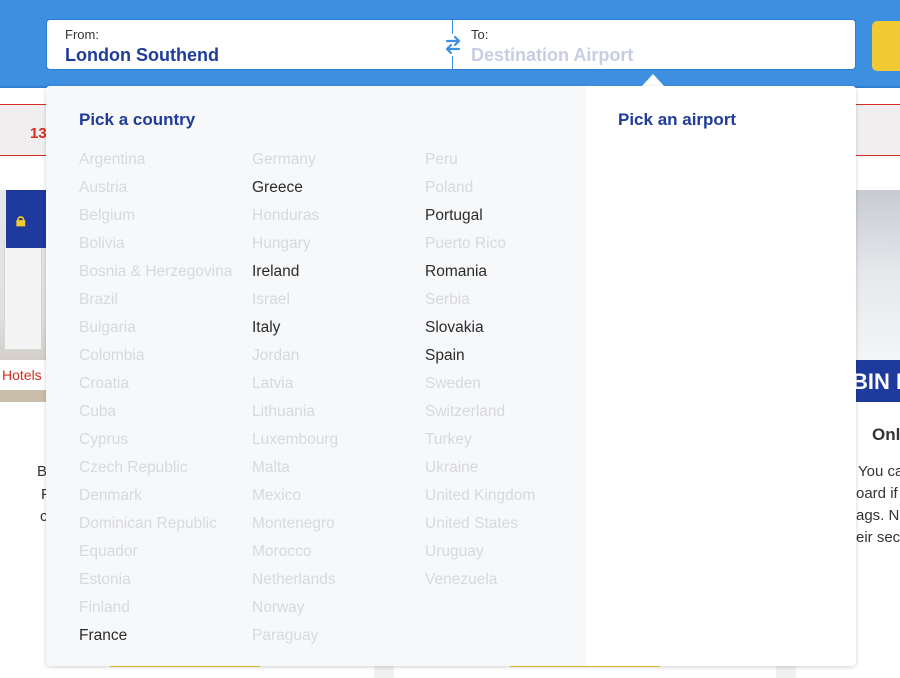  What do you see at coordinates (284, 159) in the screenshot?
I see `country-option: Germany` at bounding box center [284, 159].